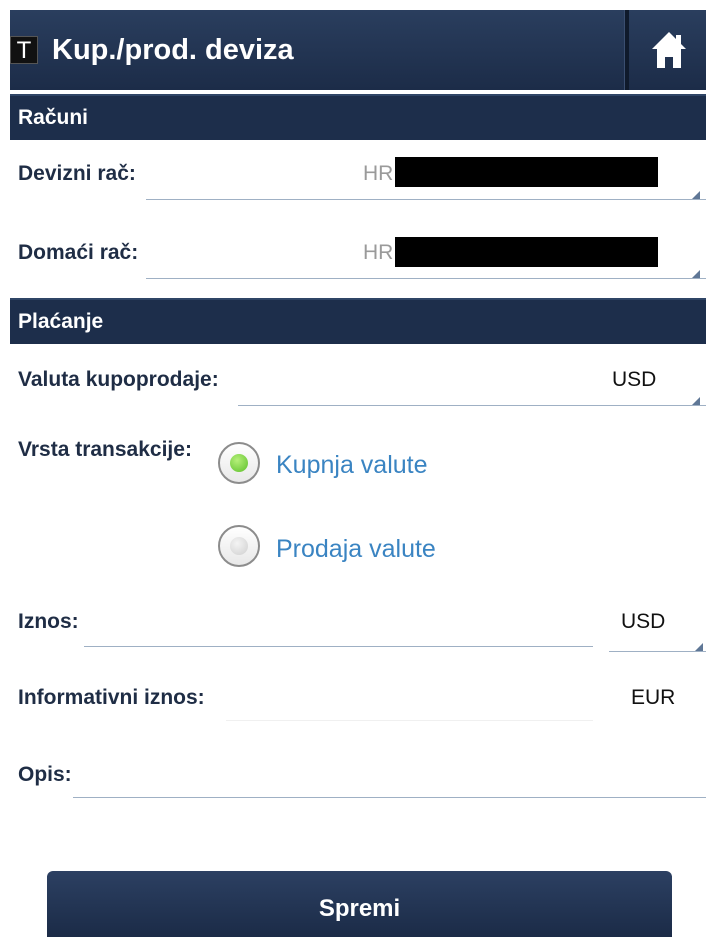 The width and height of the screenshot is (706, 947). What do you see at coordinates (48, 621) in the screenshot?
I see `amount-label: Iznos:` at bounding box center [48, 621].